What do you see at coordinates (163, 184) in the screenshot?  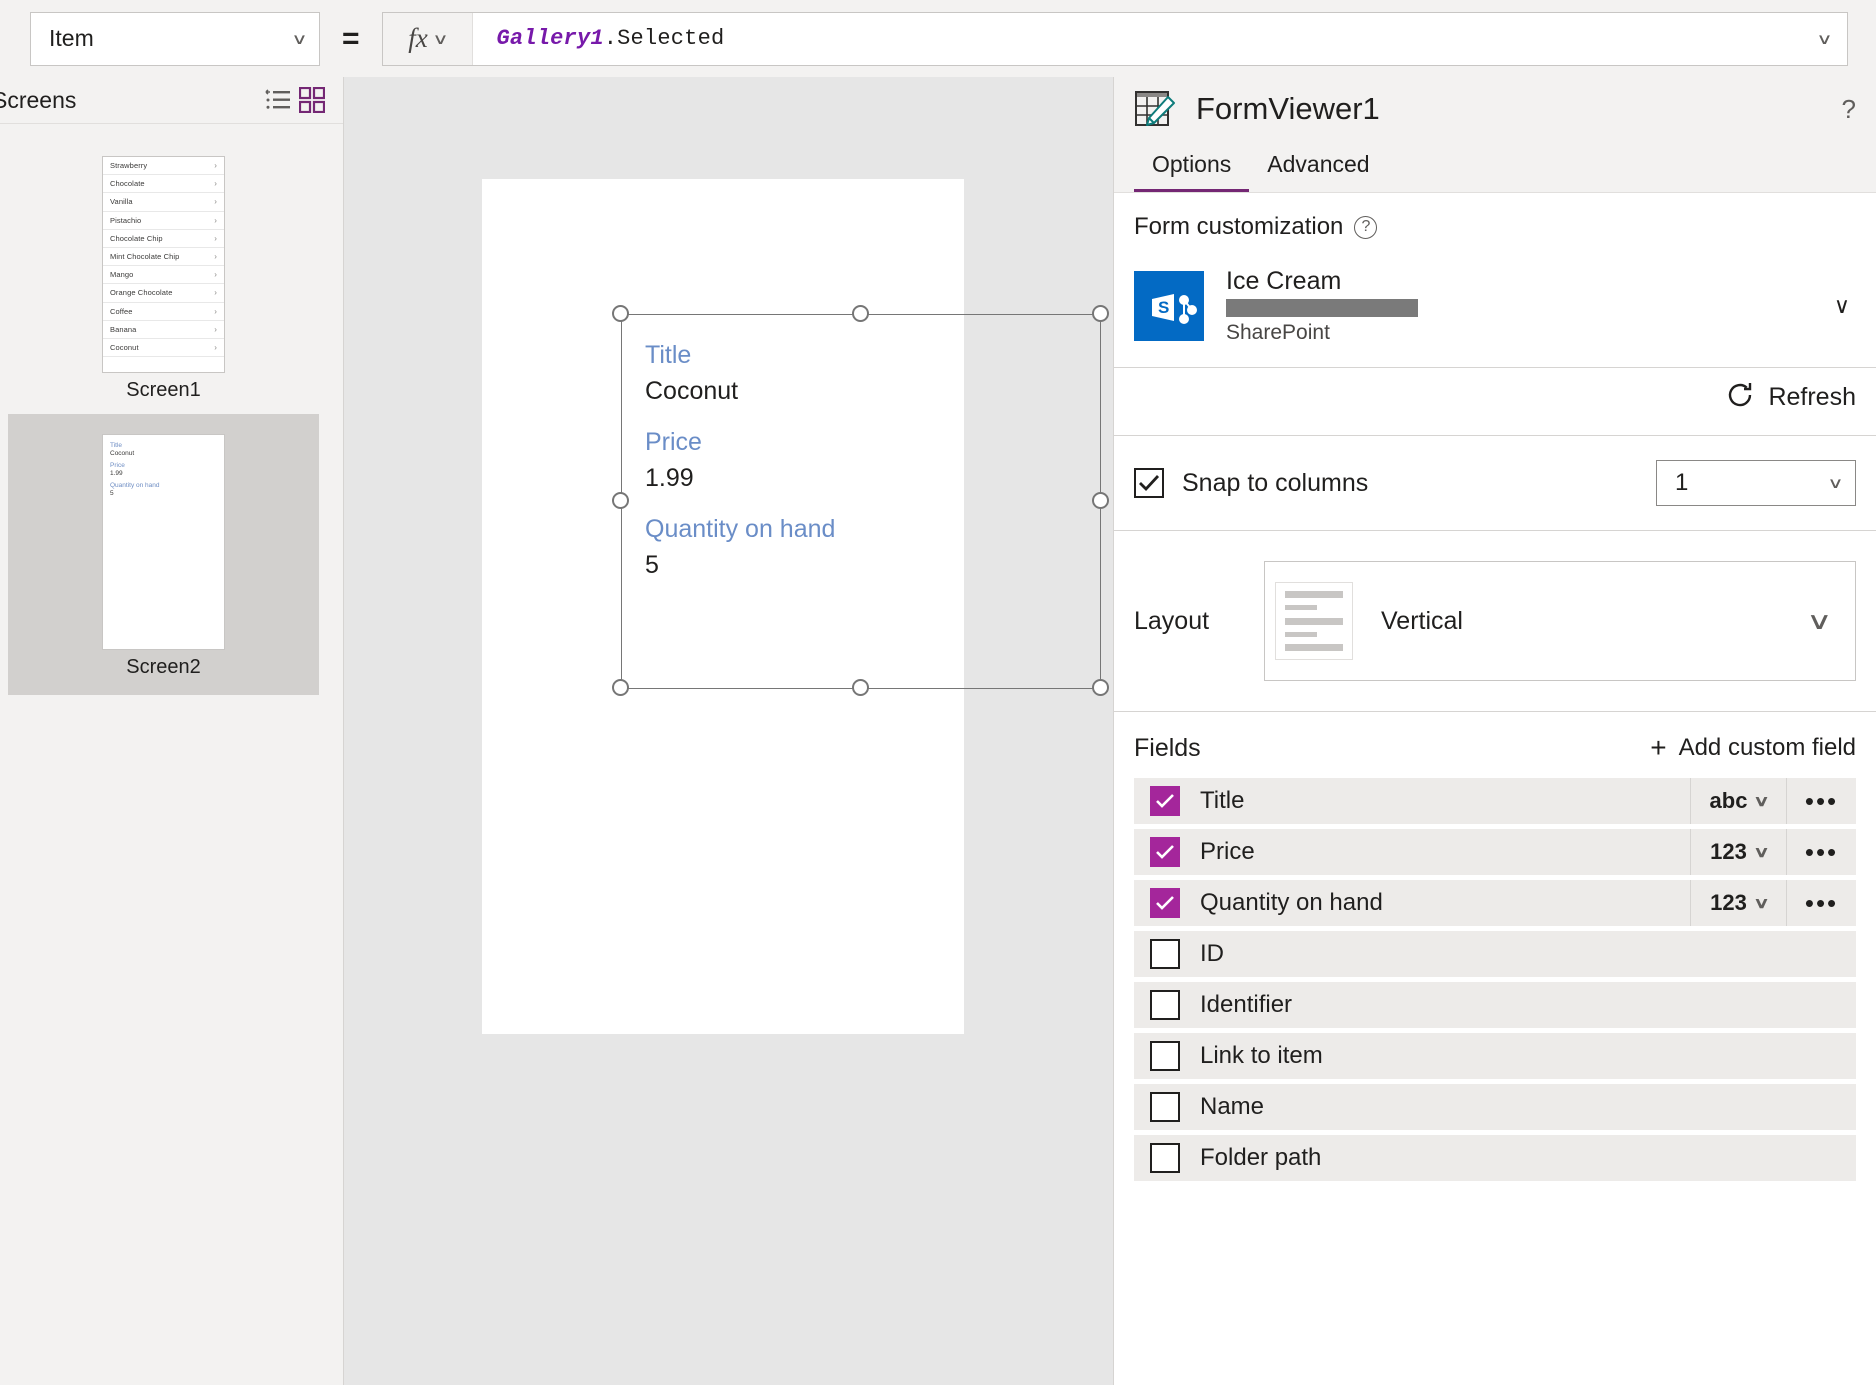 I see `gallery-thumb-item: Chocolate ›` at bounding box center [163, 184].